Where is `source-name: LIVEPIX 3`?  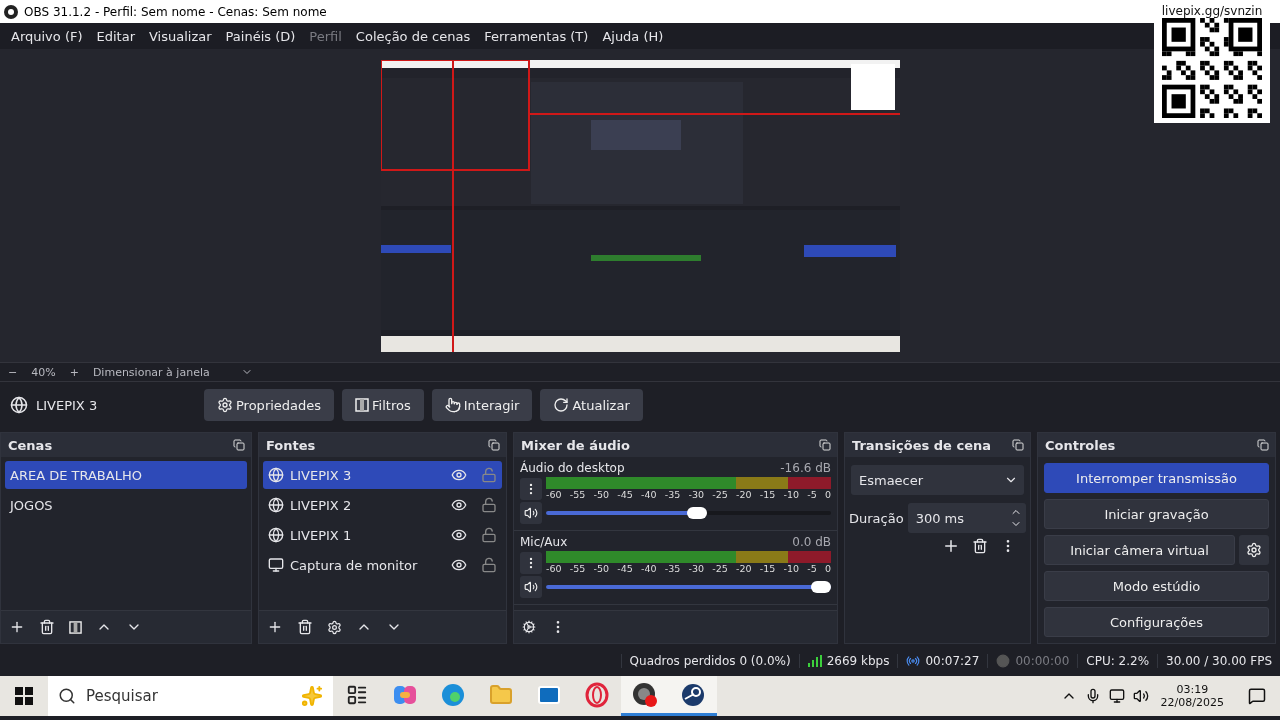 source-name: LIVEPIX 3 is located at coordinates (67, 405).